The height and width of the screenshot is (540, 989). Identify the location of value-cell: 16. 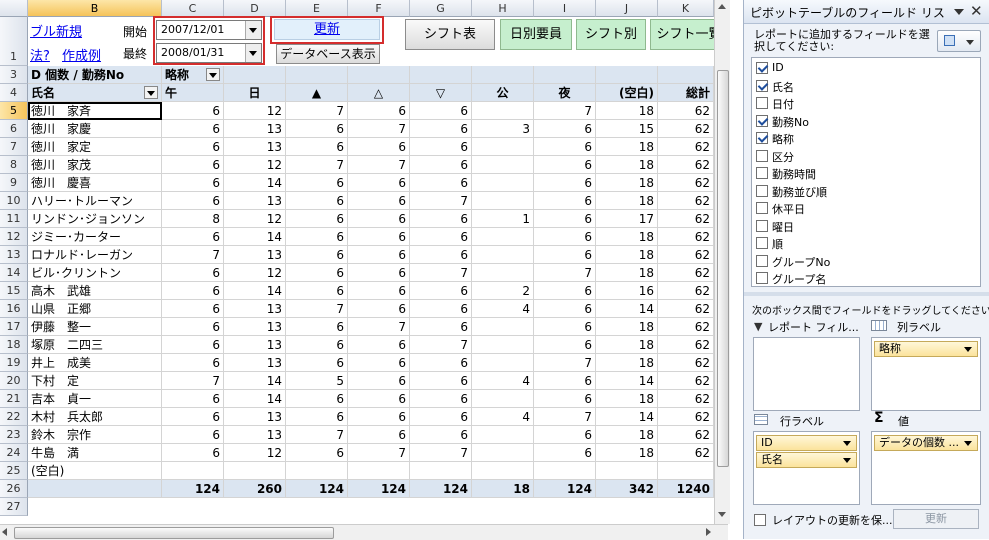
(627, 291).